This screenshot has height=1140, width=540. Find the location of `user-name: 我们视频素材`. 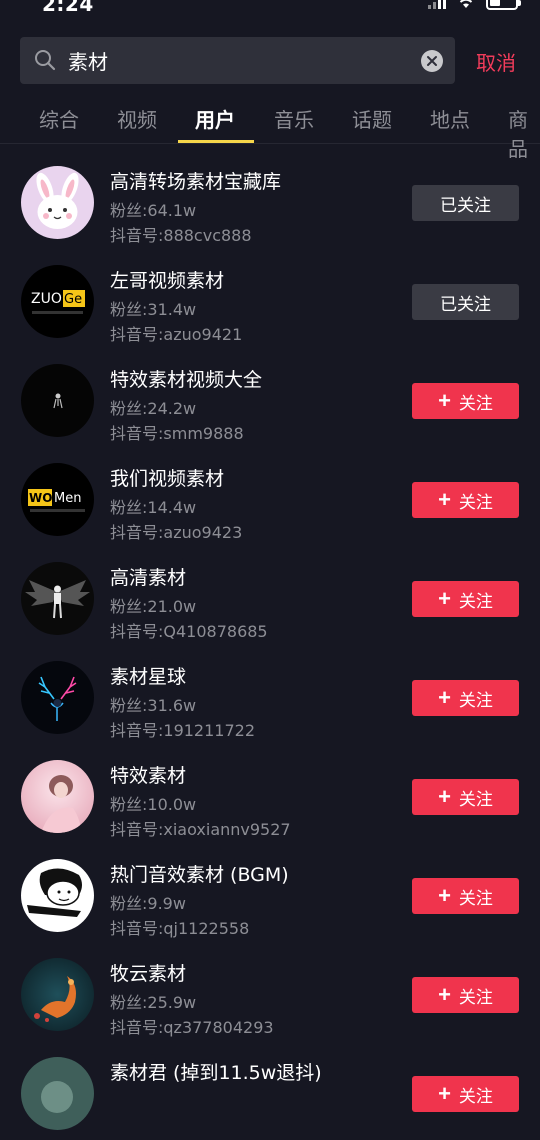

user-name: 我们视频素材 is located at coordinates (167, 479).